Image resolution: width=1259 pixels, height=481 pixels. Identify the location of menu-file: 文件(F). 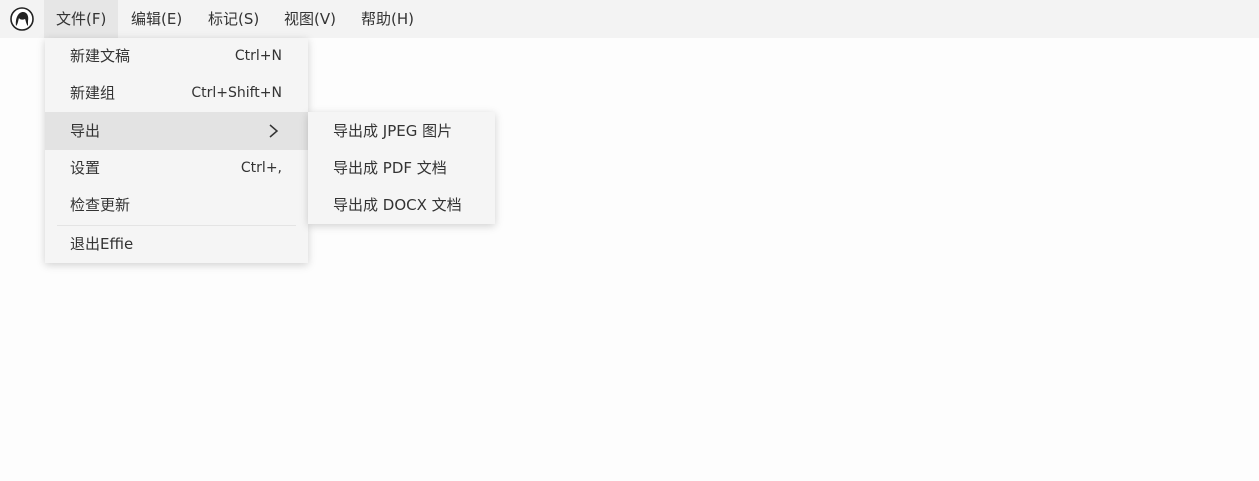
(81, 19).